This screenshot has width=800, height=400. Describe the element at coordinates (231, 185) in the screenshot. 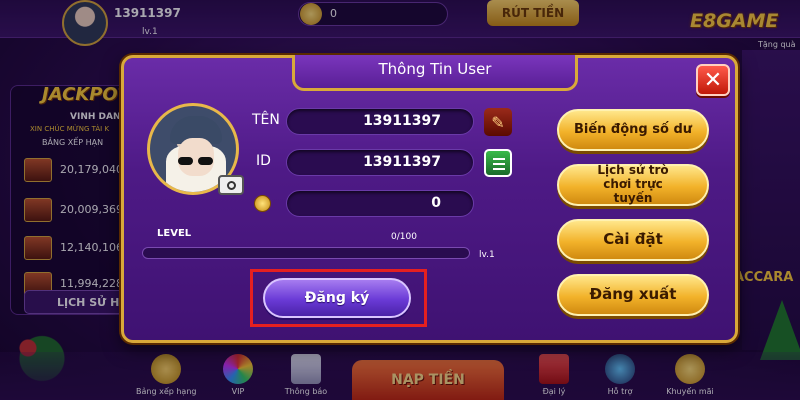

I see `camera-icon` at that location.